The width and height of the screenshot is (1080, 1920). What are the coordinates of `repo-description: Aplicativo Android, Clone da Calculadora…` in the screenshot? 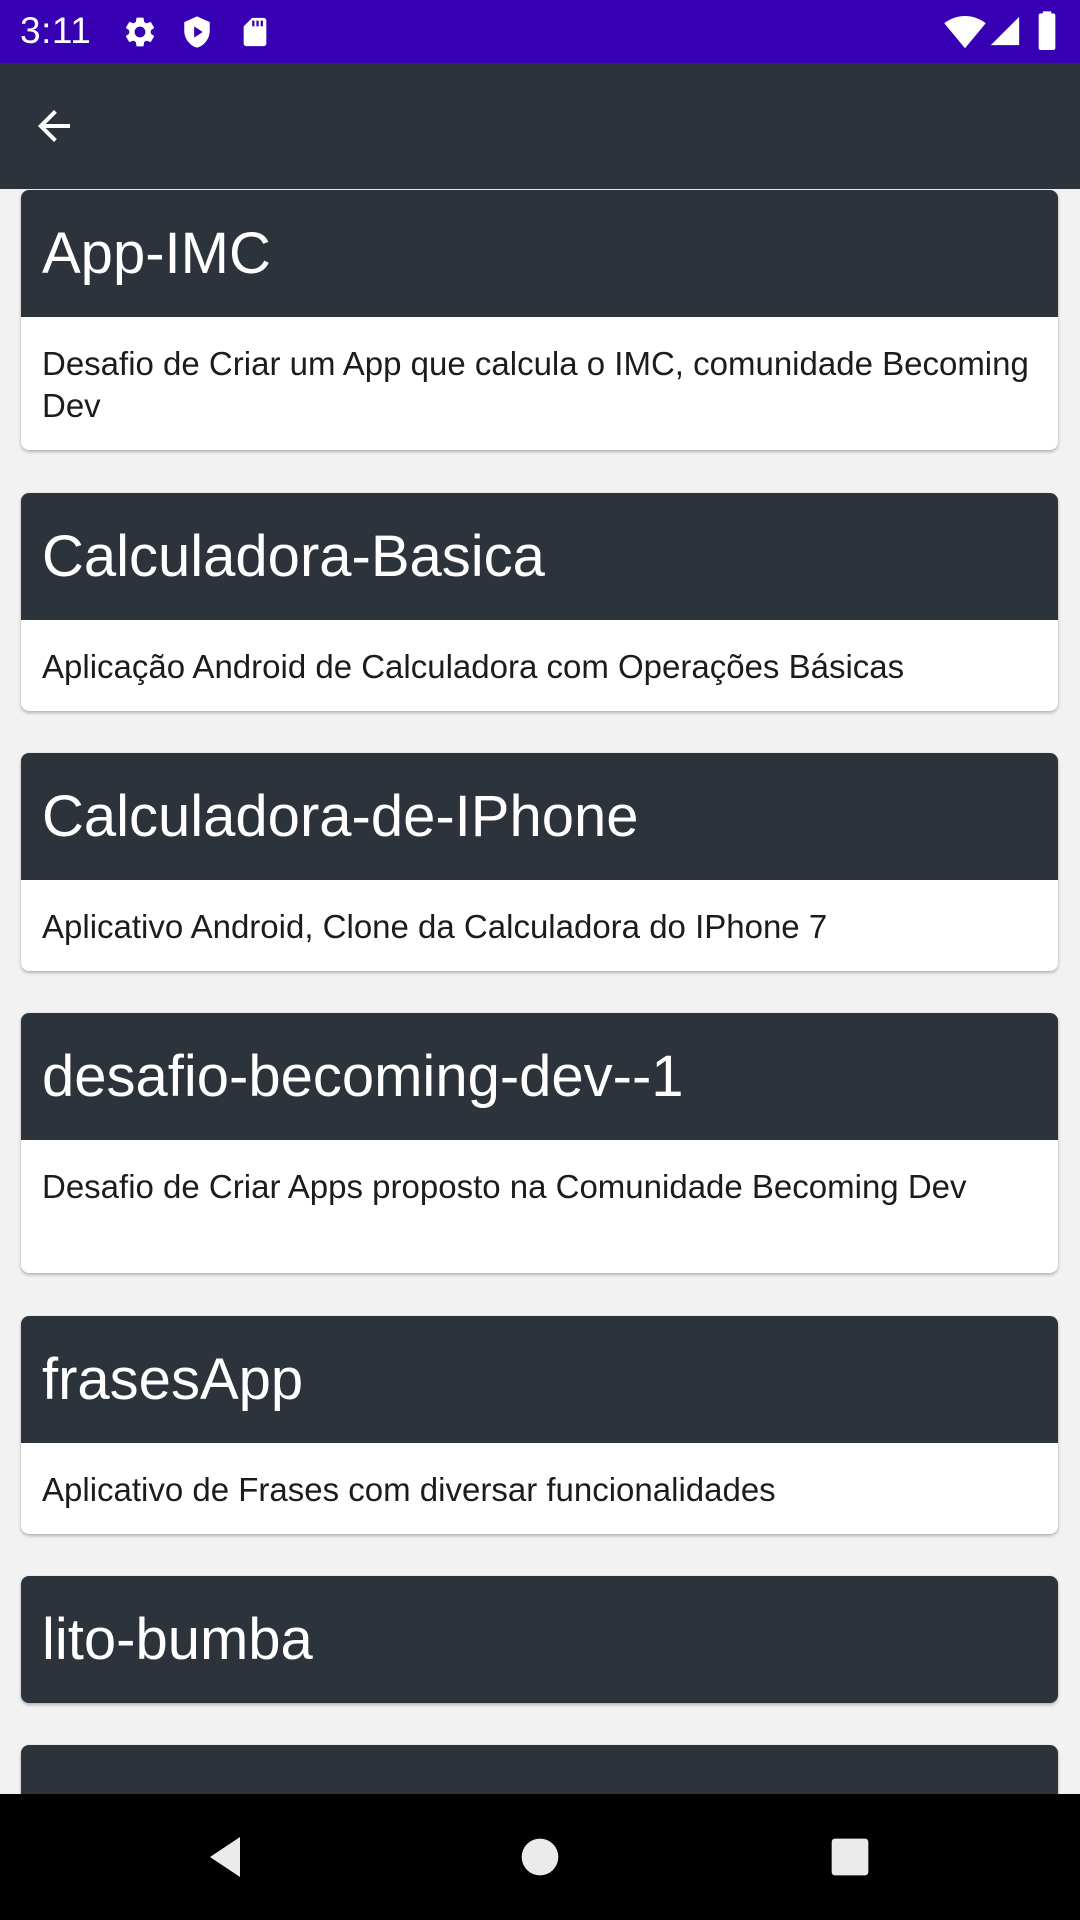 It's located at (435, 926).